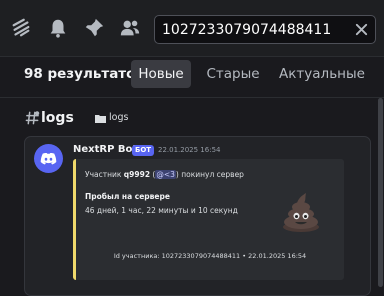 Image resolution: width=384 pixels, height=296 pixels. Describe the element at coordinates (32, 118) in the screenshot. I see `text-channel-icon` at that location.